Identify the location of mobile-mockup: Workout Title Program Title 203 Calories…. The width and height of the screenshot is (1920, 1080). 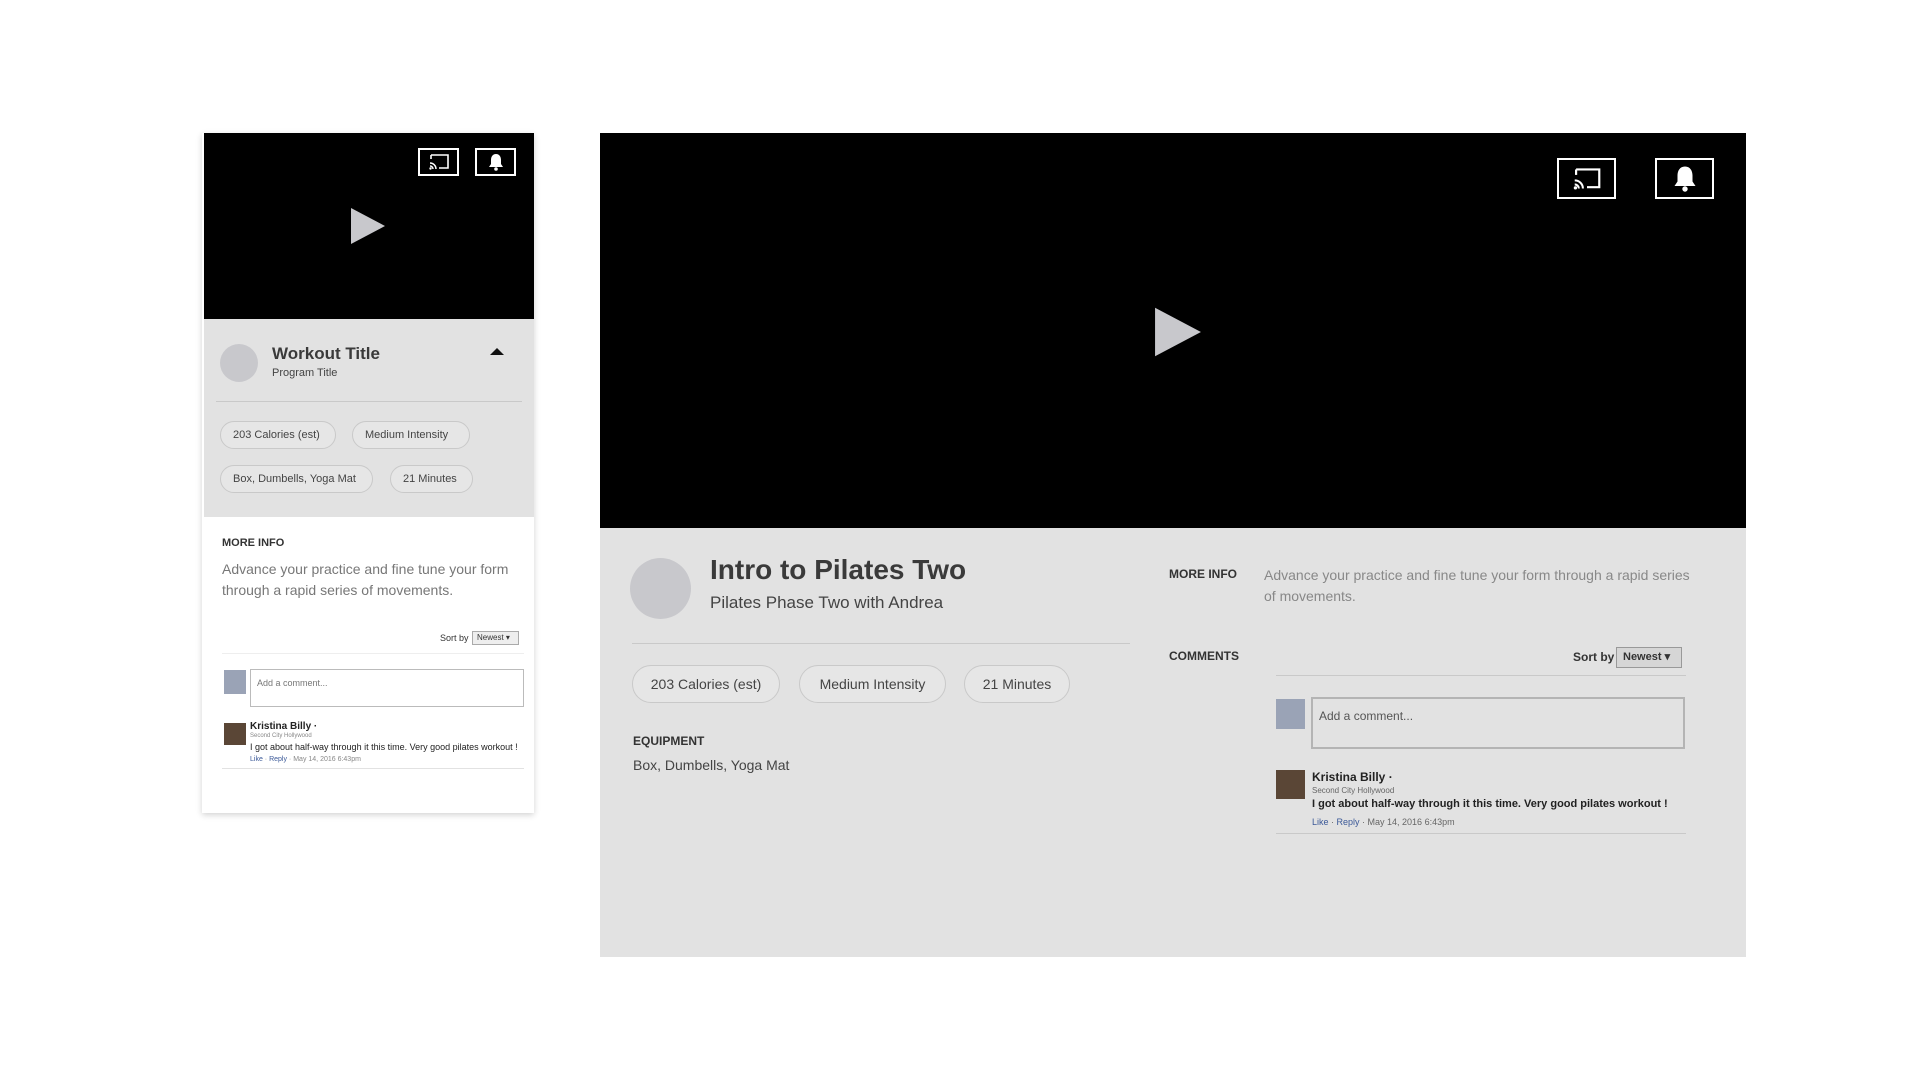
(368, 473).